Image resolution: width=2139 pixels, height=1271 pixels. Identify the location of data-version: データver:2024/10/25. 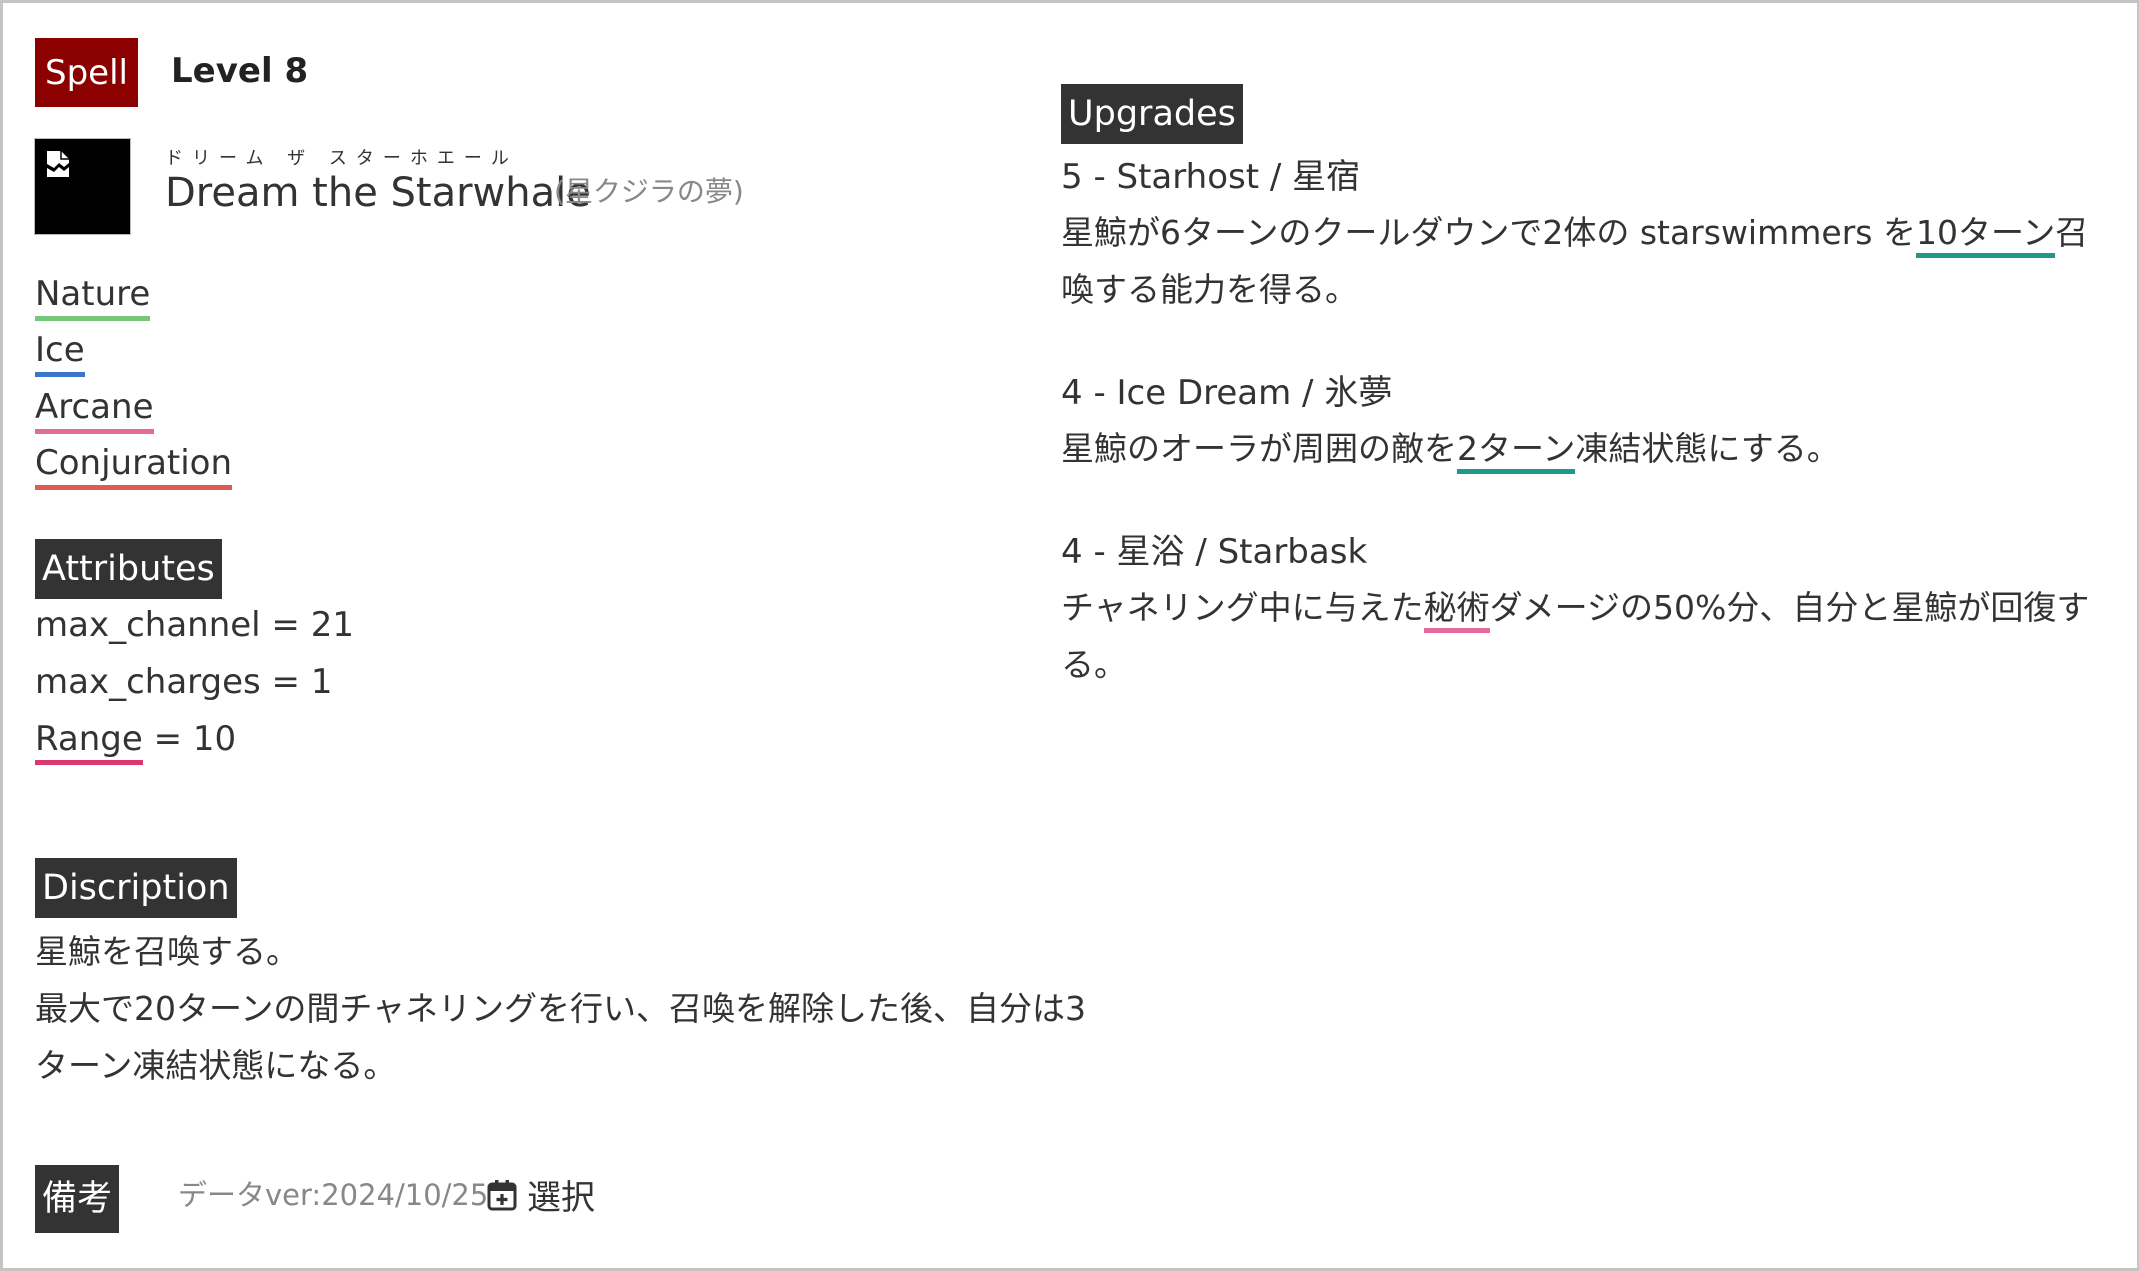
(333, 1195).